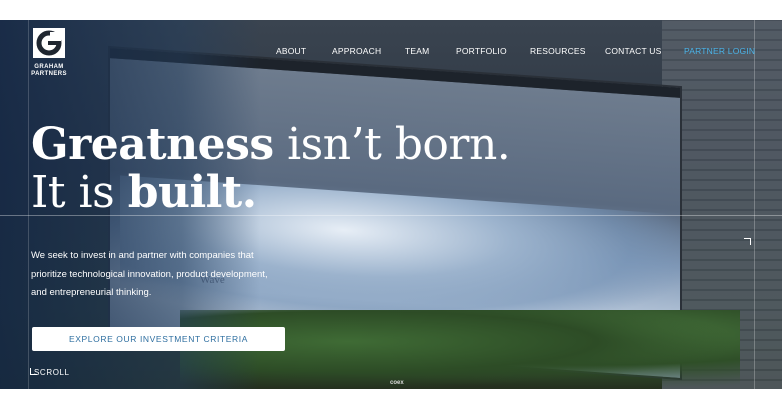 Image resolution: width=782 pixels, height=410 pixels. Describe the element at coordinates (481, 51) in the screenshot. I see `nav-portfolio: PORTFOLIO` at that location.